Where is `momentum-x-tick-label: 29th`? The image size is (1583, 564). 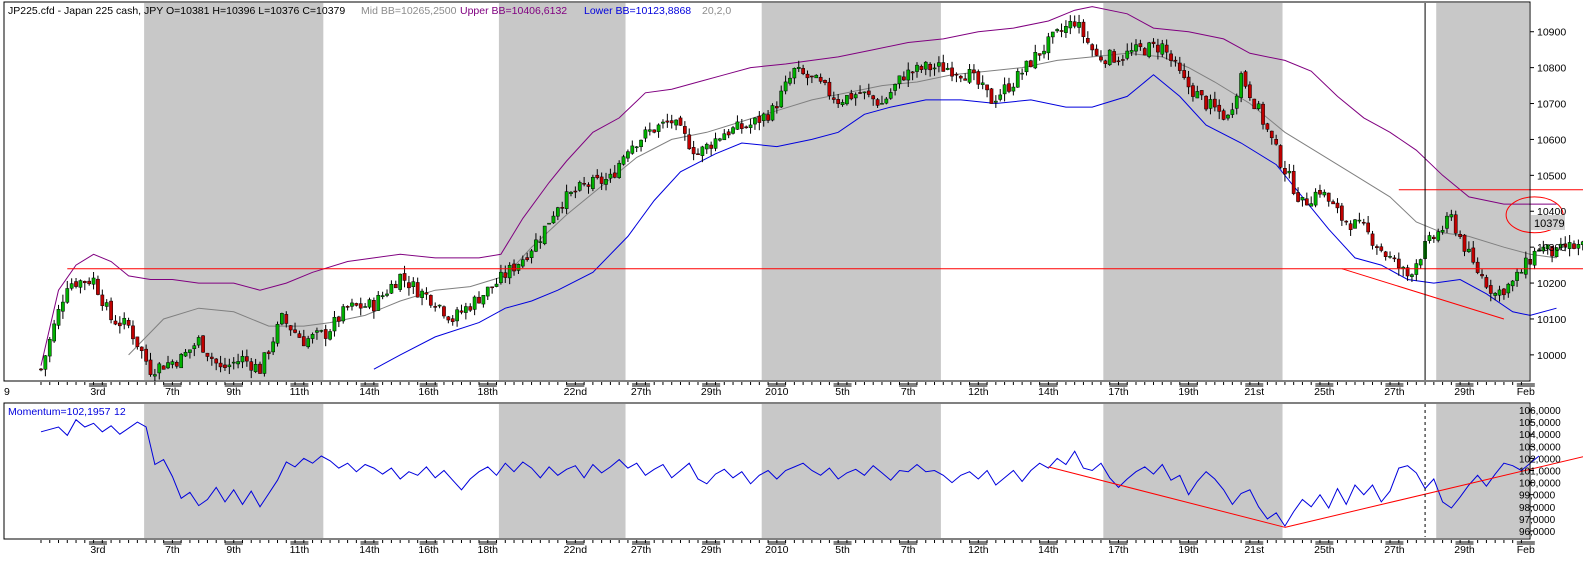 momentum-x-tick-label: 29th is located at coordinates (1464, 550).